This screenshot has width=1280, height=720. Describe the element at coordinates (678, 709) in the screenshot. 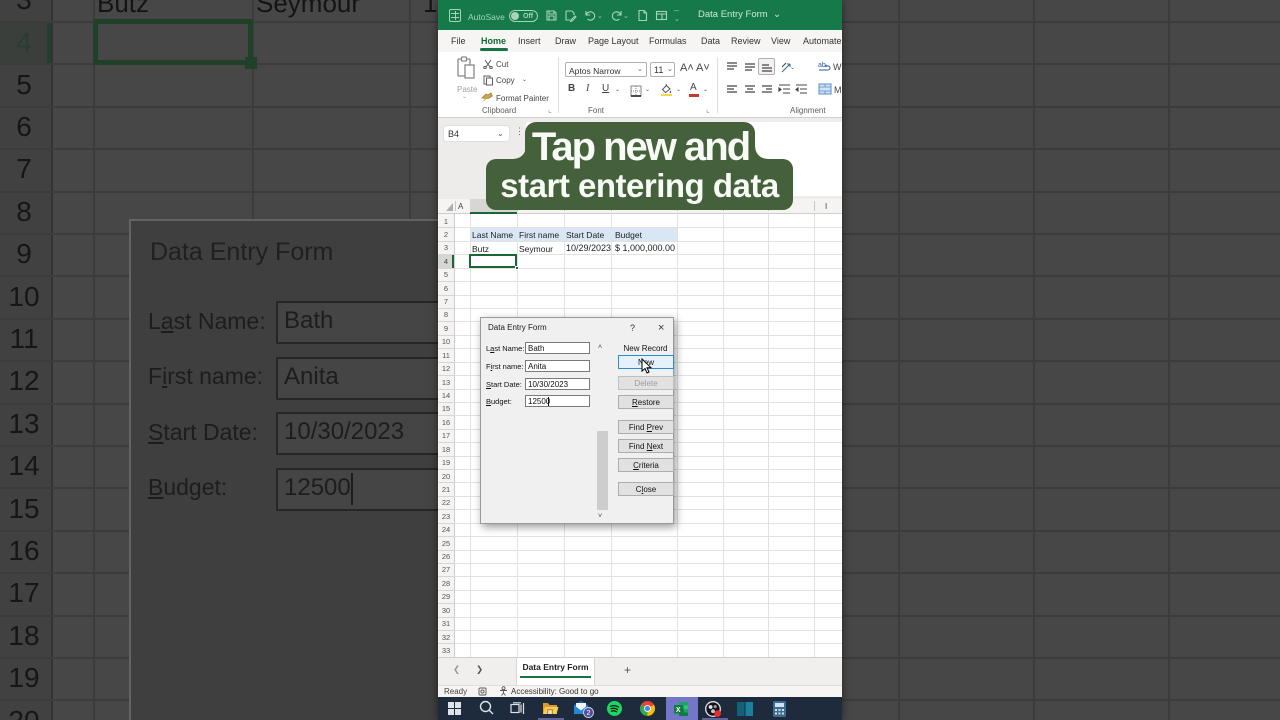

I see `svg-text: X` at that location.